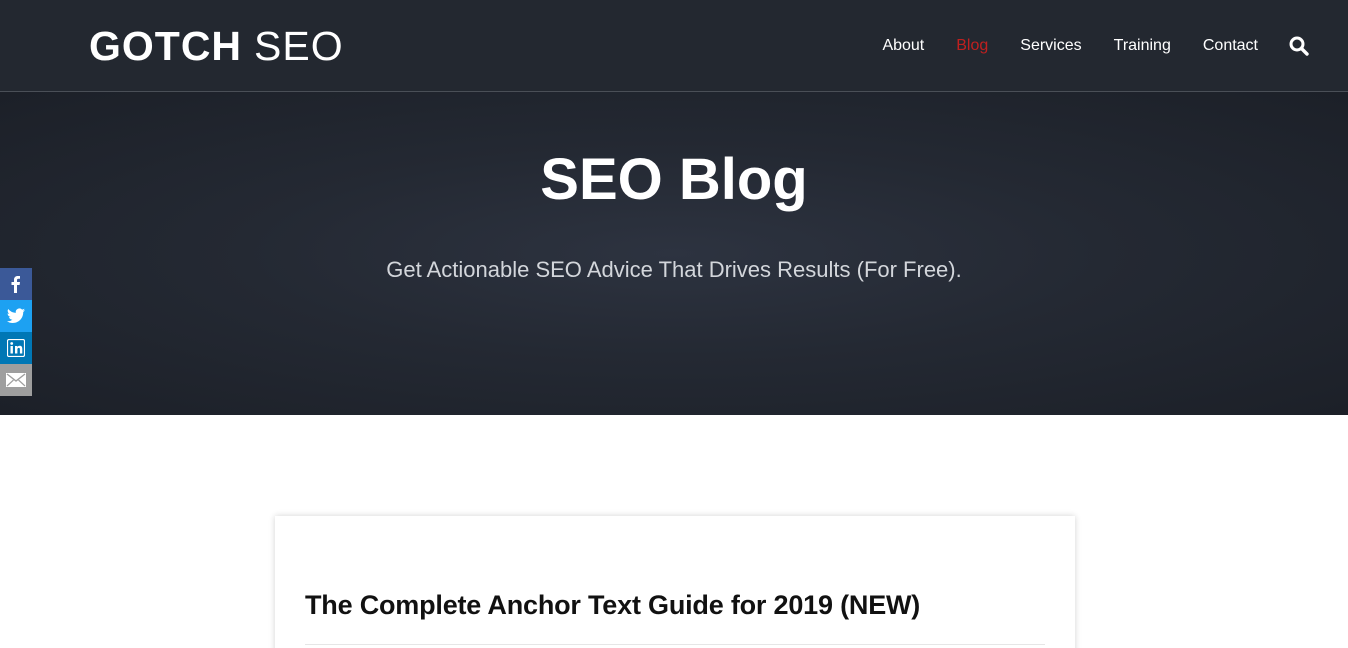 The width and height of the screenshot is (1348, 648). What do you see at coordinates (675, 644) in the screenshot?
I see `card-divider` at bounding box center [675, 644].